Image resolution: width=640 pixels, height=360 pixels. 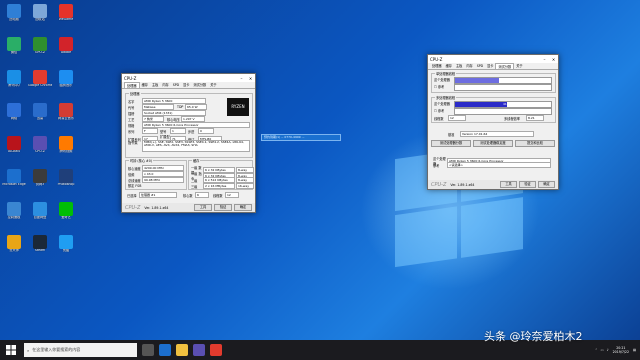 I want to click on desktop-icon: Steam, so click(x=40, y=249).